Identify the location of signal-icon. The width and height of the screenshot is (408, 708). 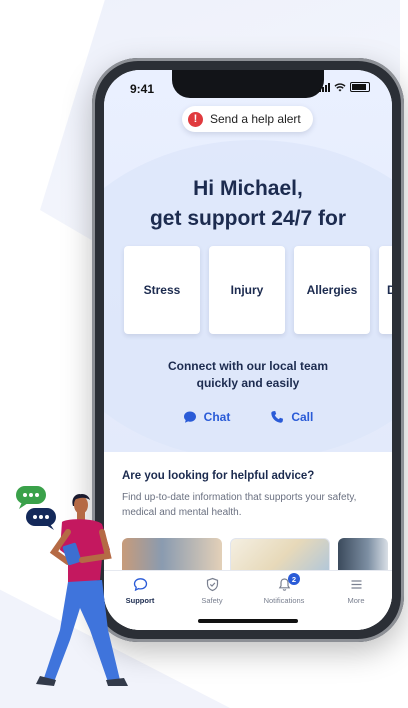
(324, 87).